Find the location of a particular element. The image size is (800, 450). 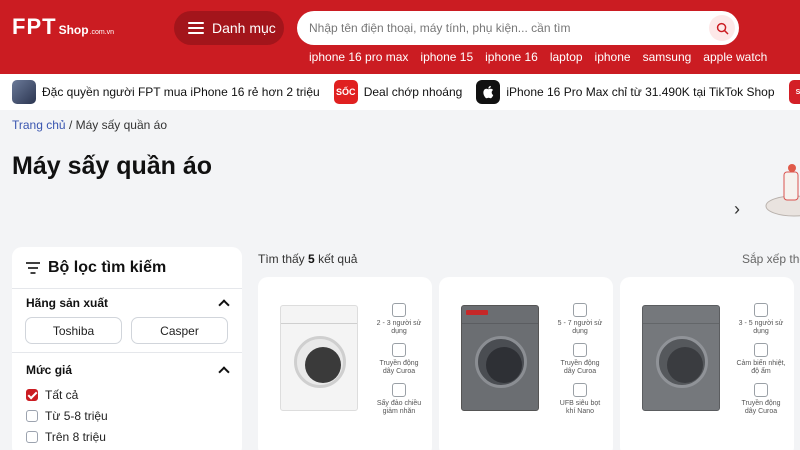

price-option-label: Từ 5-8 triệu is located at coordinates (76, 415).